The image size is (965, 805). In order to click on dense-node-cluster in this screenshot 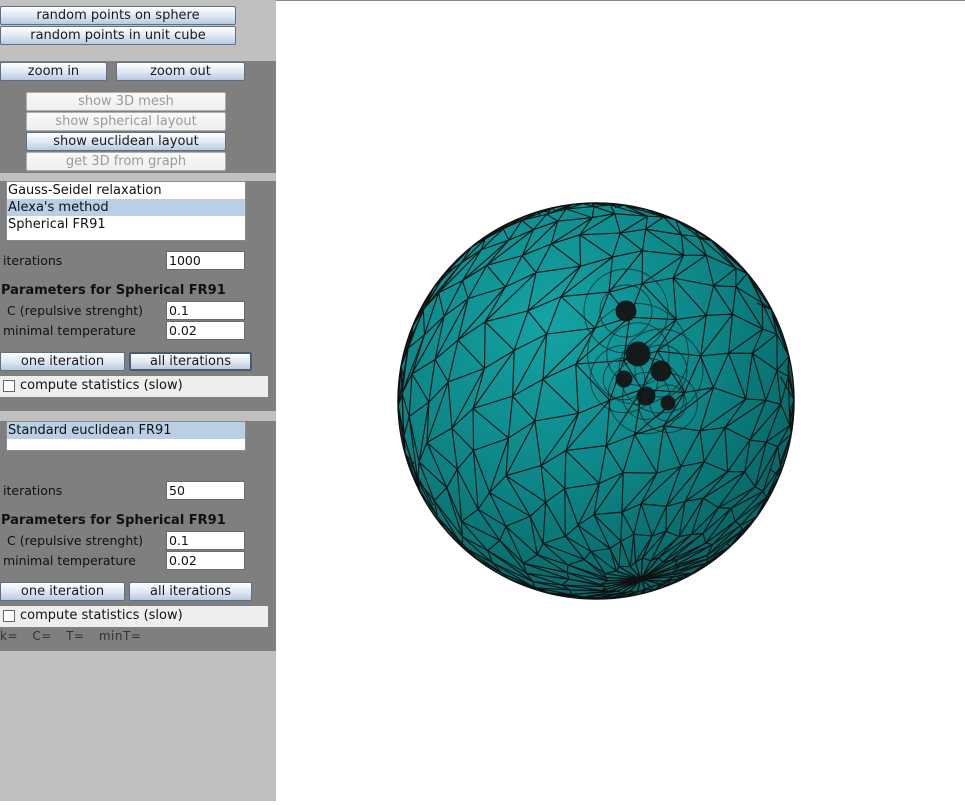, I will do `click(646, 396)`.